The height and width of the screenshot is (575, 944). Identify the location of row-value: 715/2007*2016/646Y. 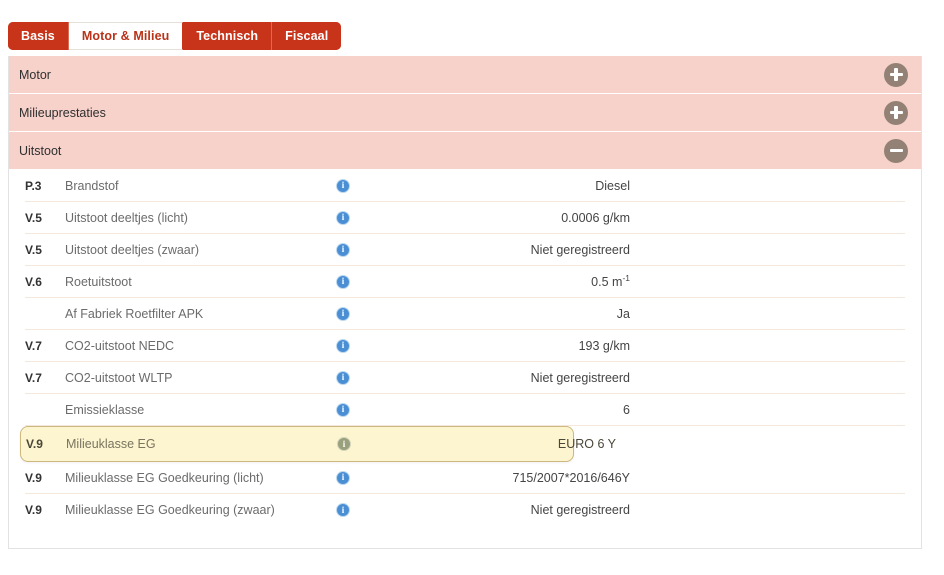
(522, 478).